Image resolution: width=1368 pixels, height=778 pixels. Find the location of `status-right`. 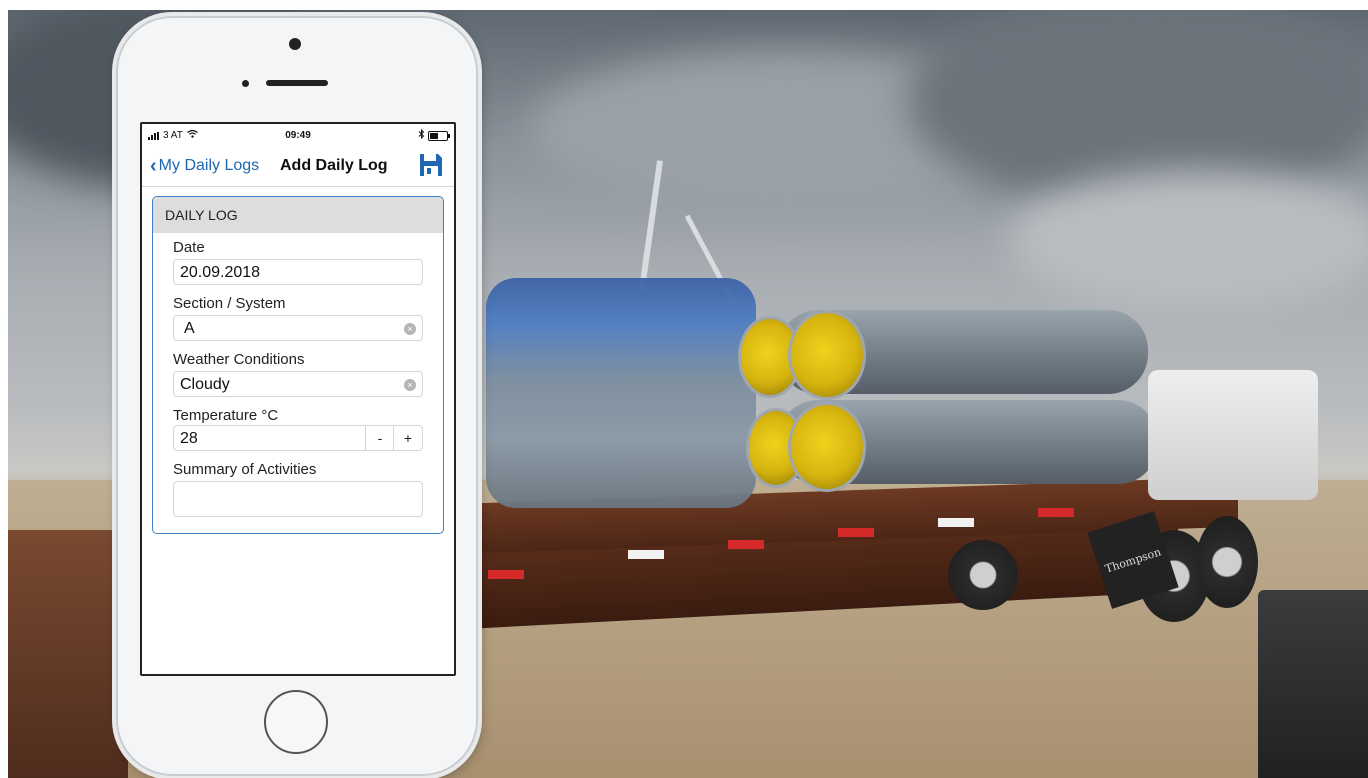

status-right is located at coordinates (434, 135).